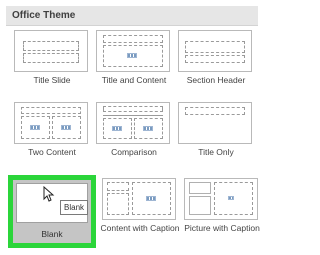 This screenshot has width=320, height=255. Describe the element at coordinates (216, 80) in the screenshot. I see `layout-label: Section Header` at that location.